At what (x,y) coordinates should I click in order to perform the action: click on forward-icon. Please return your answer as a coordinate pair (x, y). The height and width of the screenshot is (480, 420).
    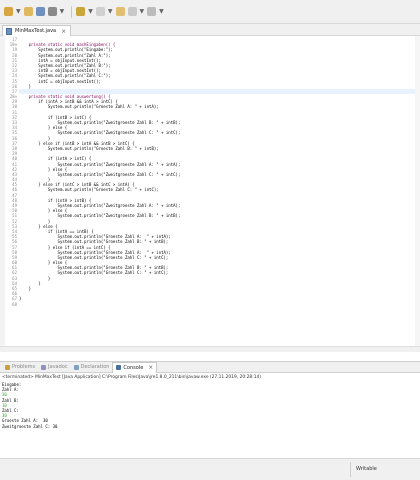
    Looking at the image, I should click on (132, 11).